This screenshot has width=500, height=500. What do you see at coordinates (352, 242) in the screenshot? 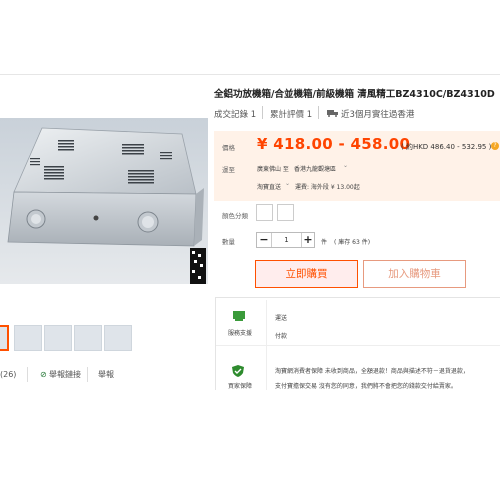
I see `stock-count: ( 庫存 63 件)` at bounding box center [352, 242].